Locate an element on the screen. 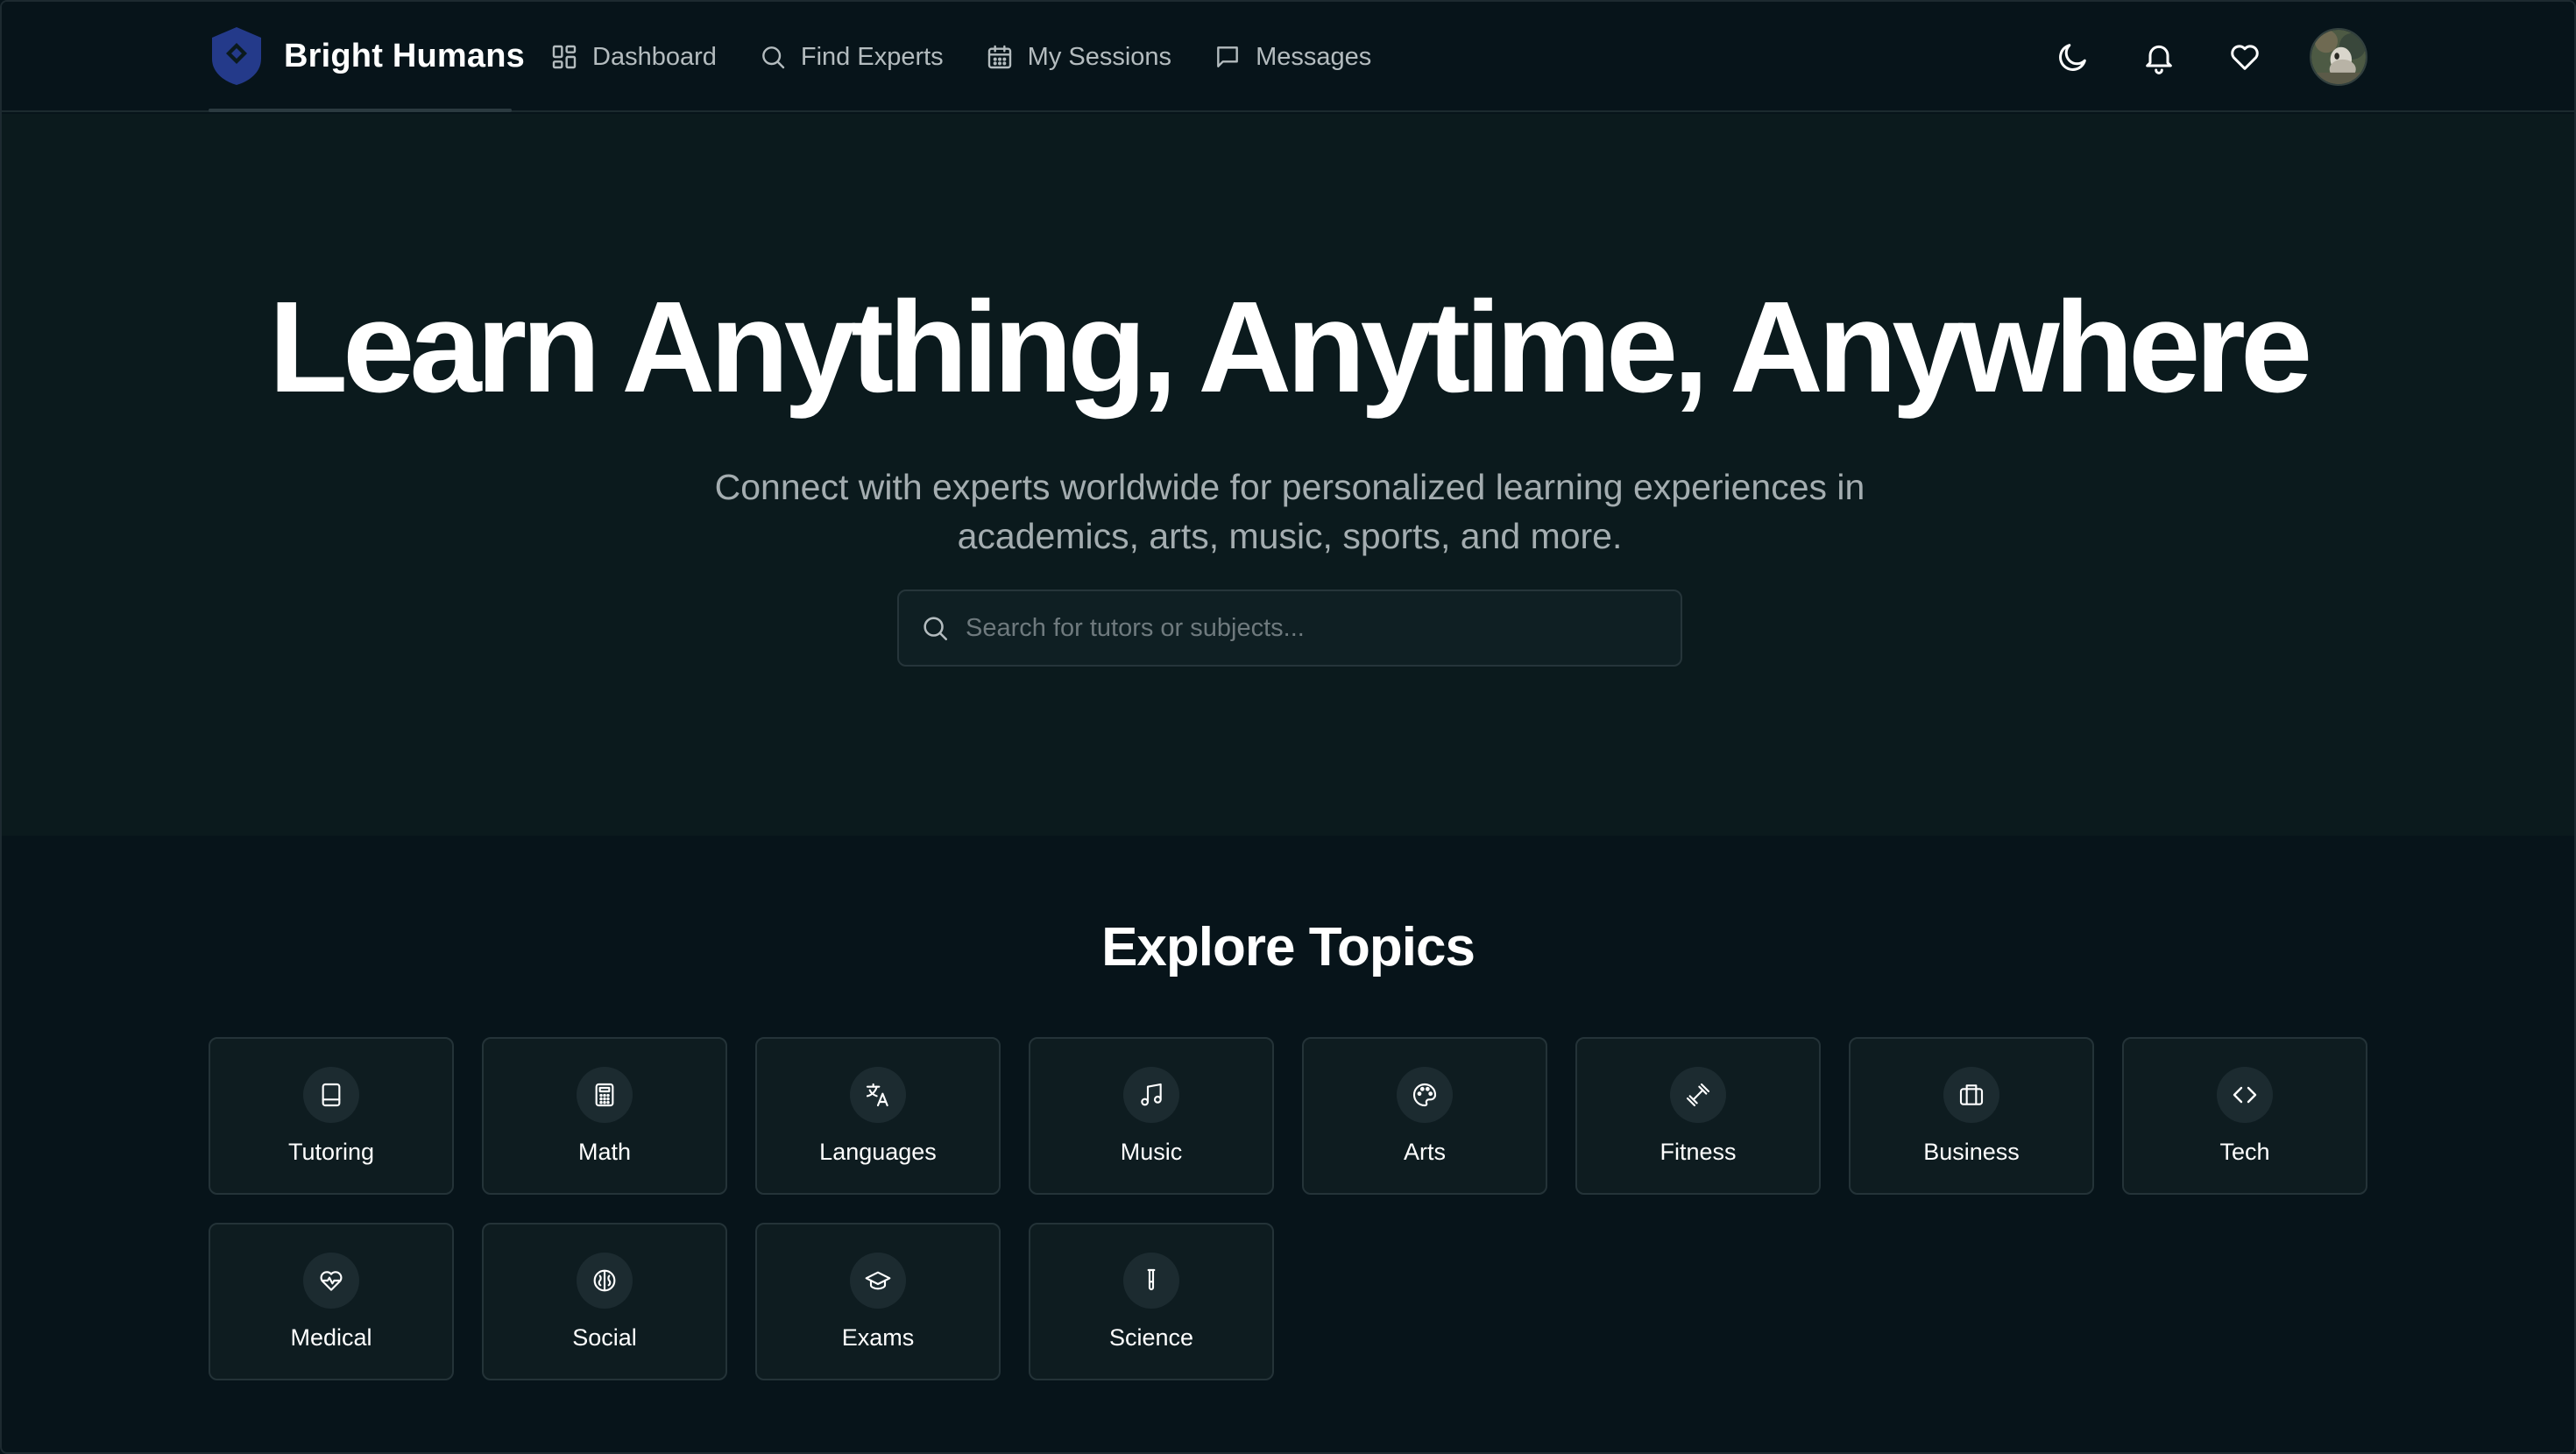  topic-card-fitness: Fitness is located at coordinates (1698, 1116).